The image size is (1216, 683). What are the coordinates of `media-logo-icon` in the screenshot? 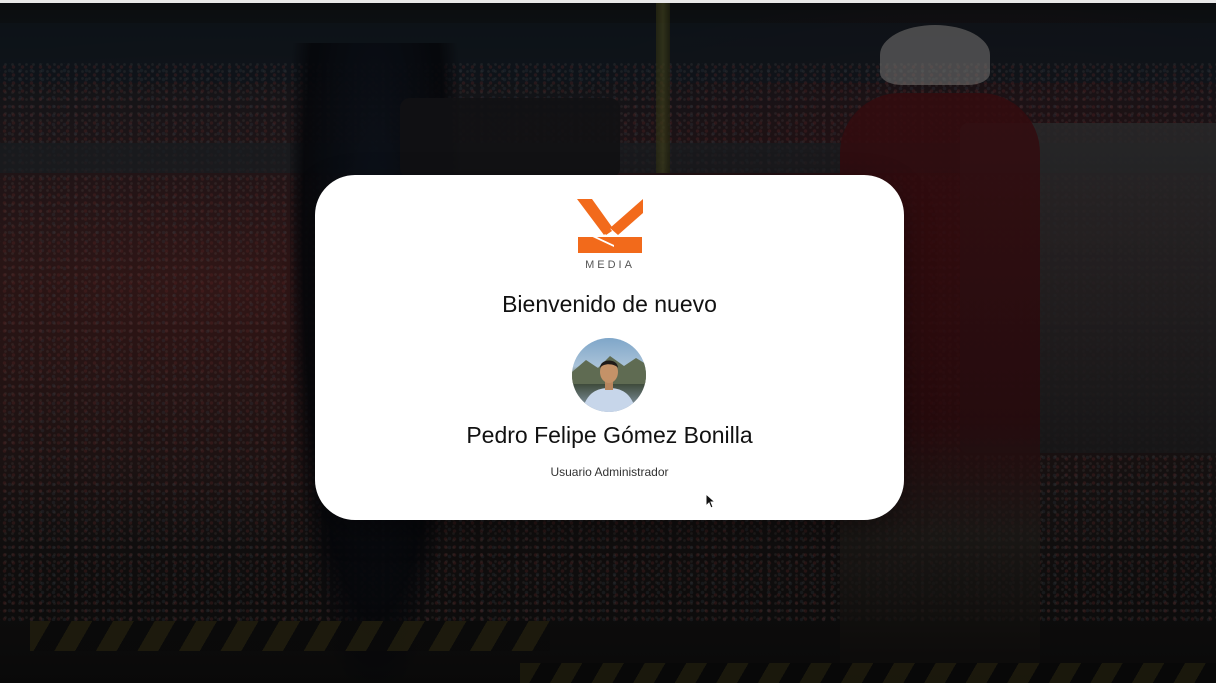 It's located at (610, 226).